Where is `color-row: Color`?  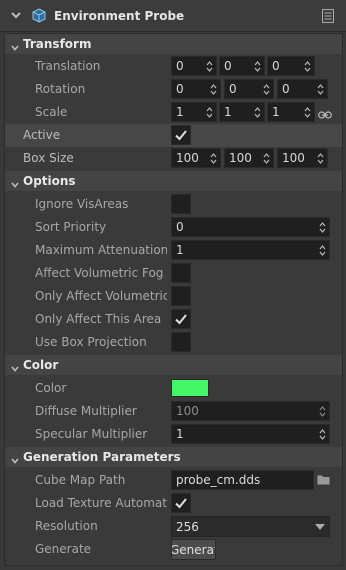 color-row: Color is located at coordinates (173, 388).